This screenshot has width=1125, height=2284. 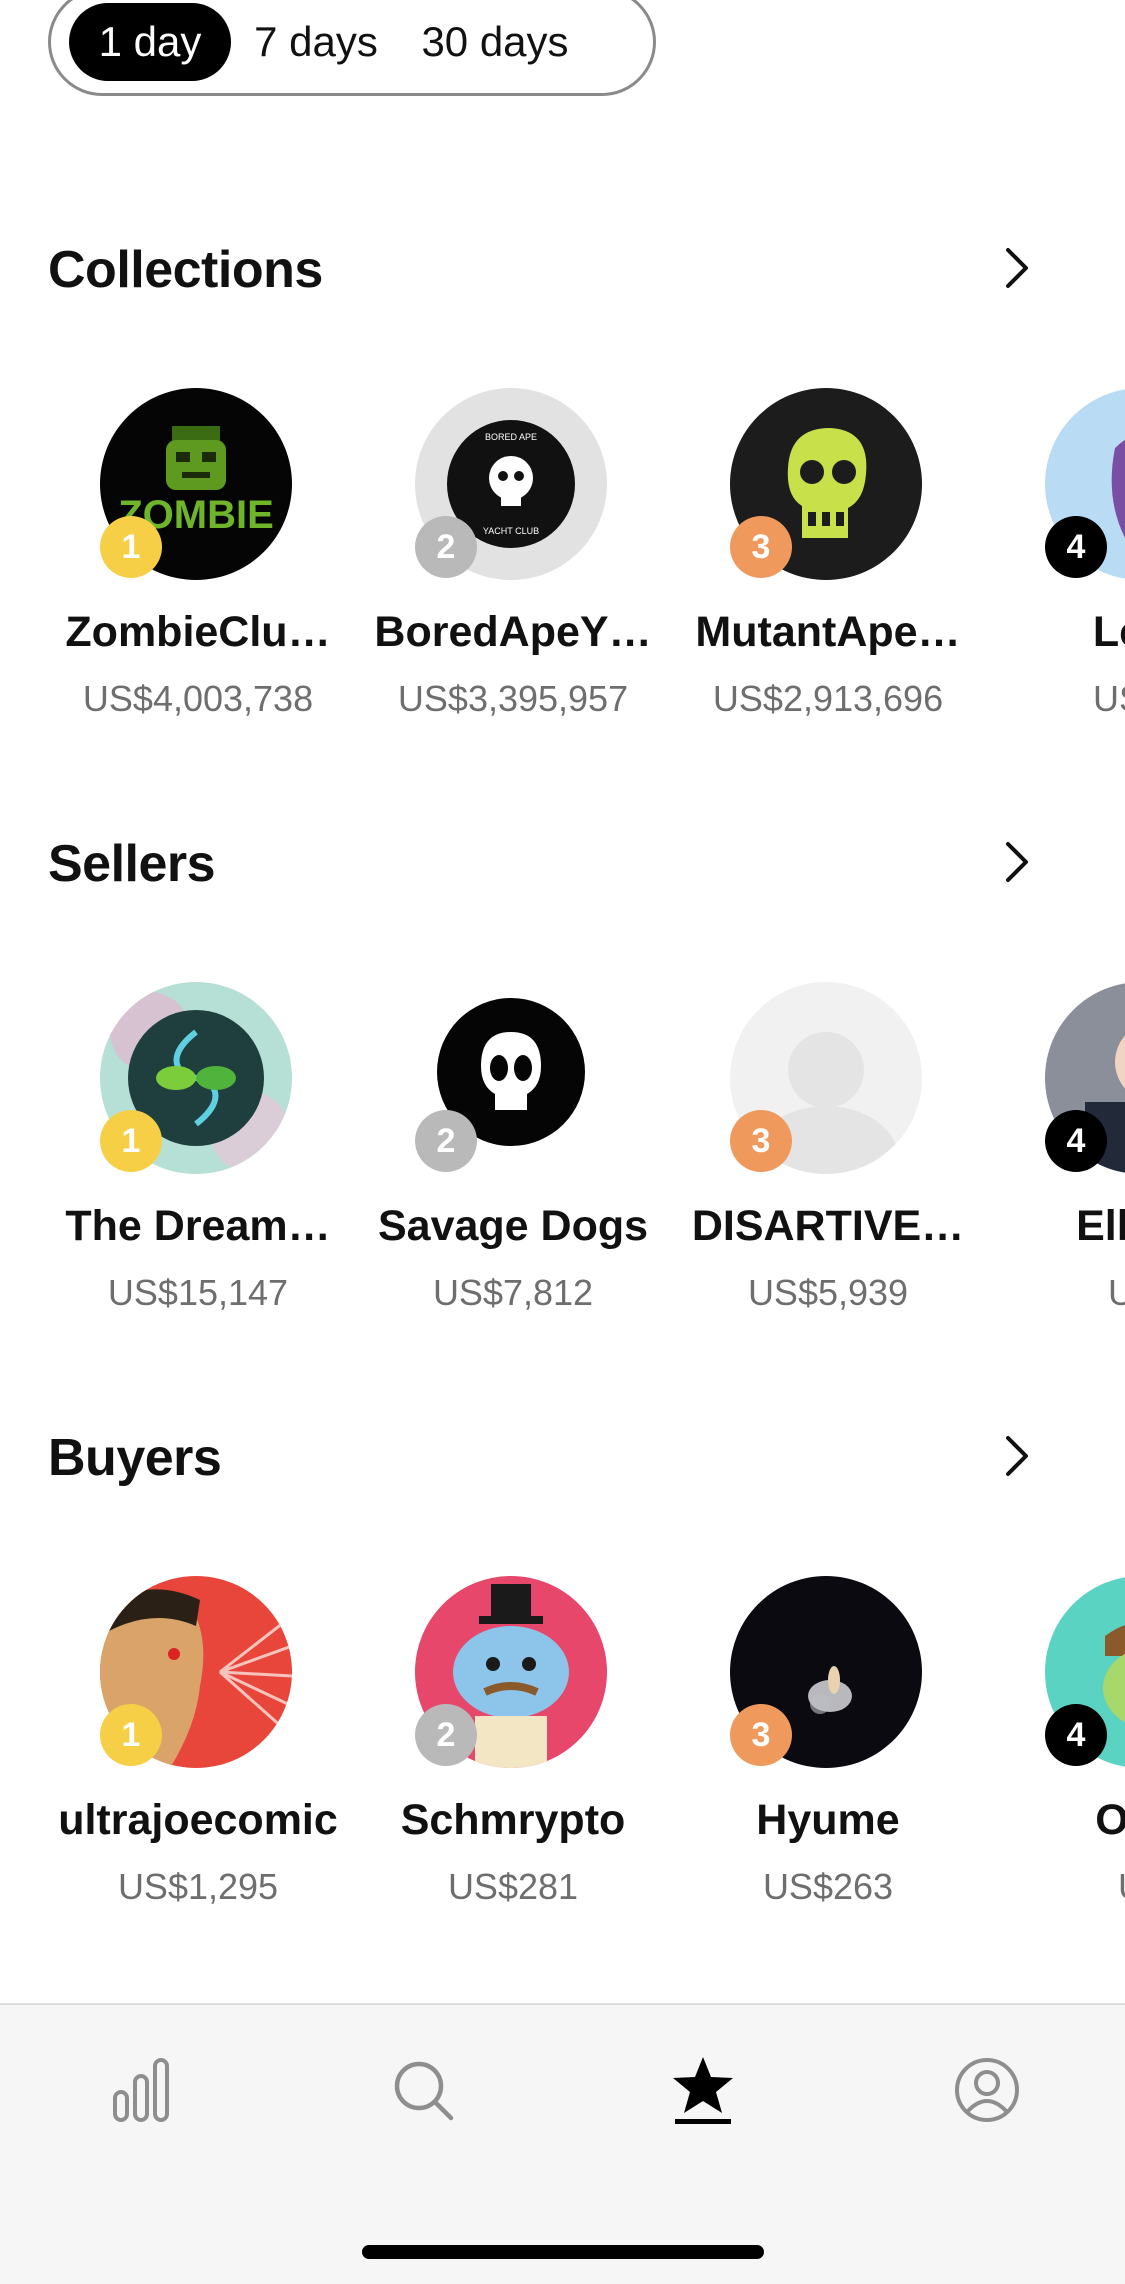 I want to click on profile-icon, so click(x=987, y=2090).